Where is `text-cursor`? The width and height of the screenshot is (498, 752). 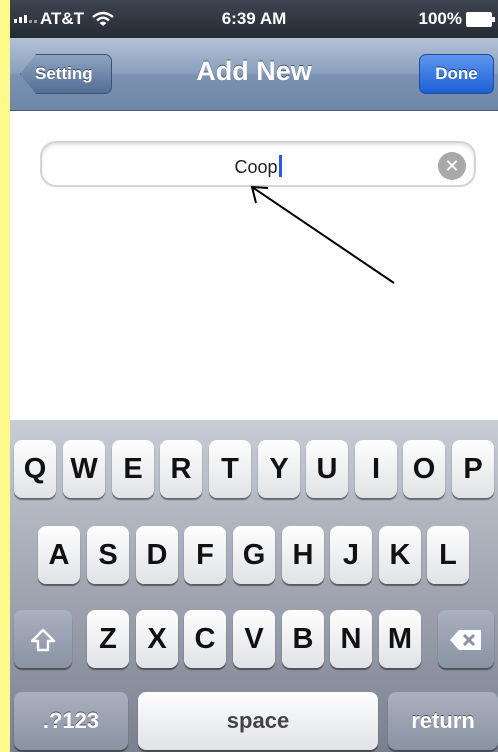
text-cursor is located at coordinates (280, 166).